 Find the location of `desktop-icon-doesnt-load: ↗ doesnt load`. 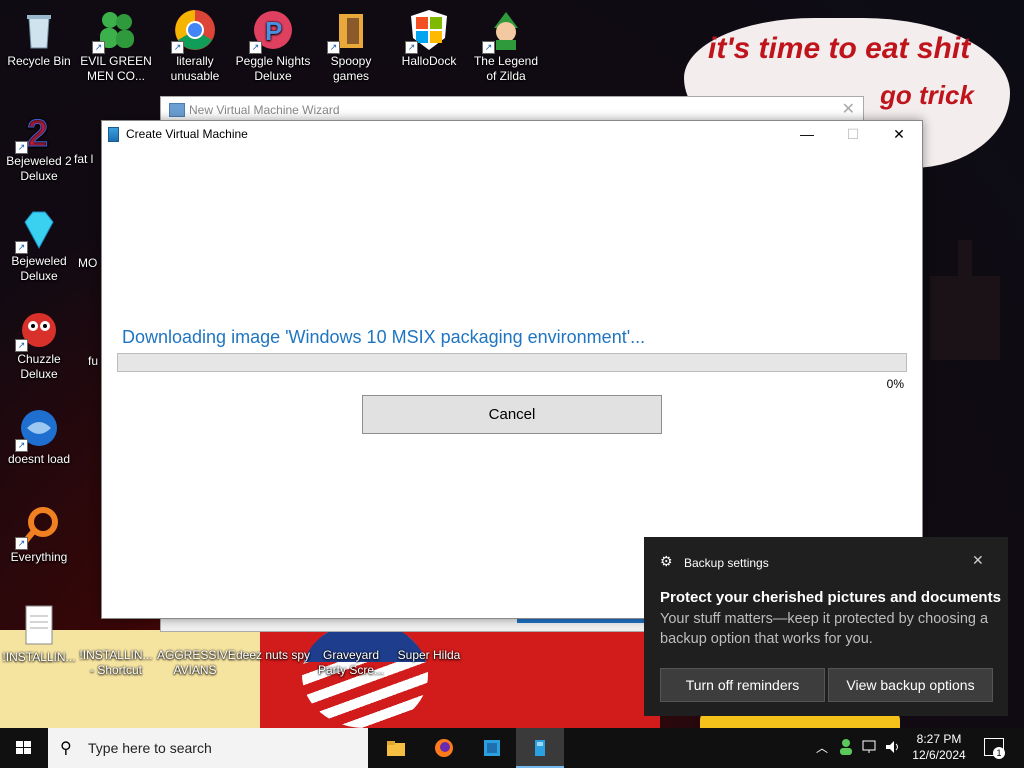

desktop-icon-doesnt-load: ↗ doesnt load is located at coordinates (39, 436).